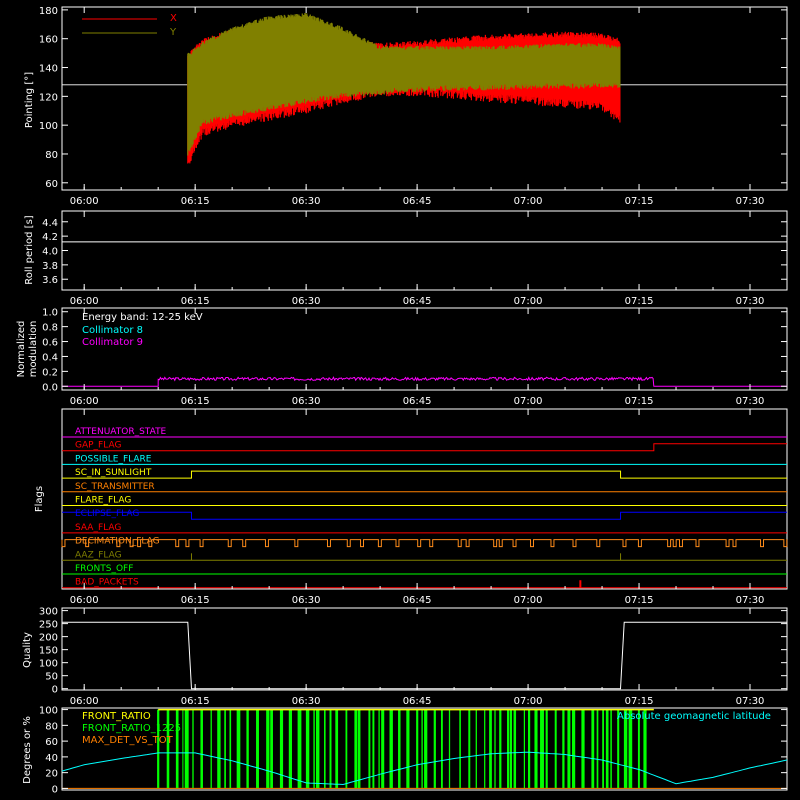 The width and height of the screenshot is (800, 800). I want to click on flag-label: GAP_FLAG, so click(98, 446).